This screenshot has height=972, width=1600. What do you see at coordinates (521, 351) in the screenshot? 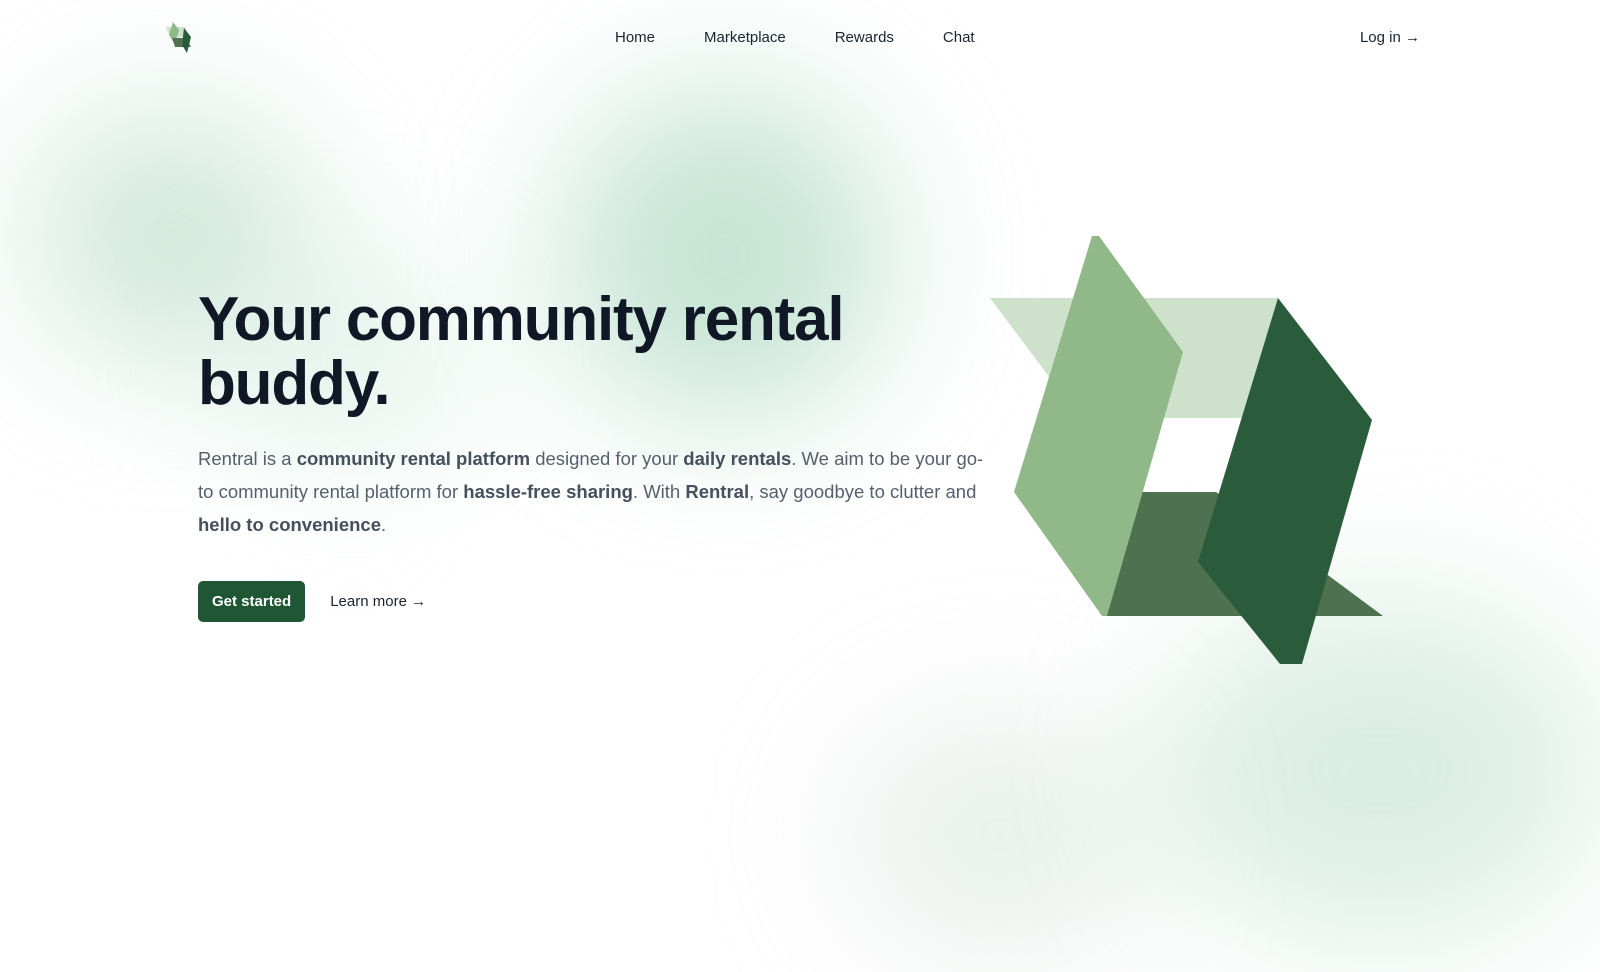
I see `hero-title: Your community rental buddy.` at bounding box center [521, 351].